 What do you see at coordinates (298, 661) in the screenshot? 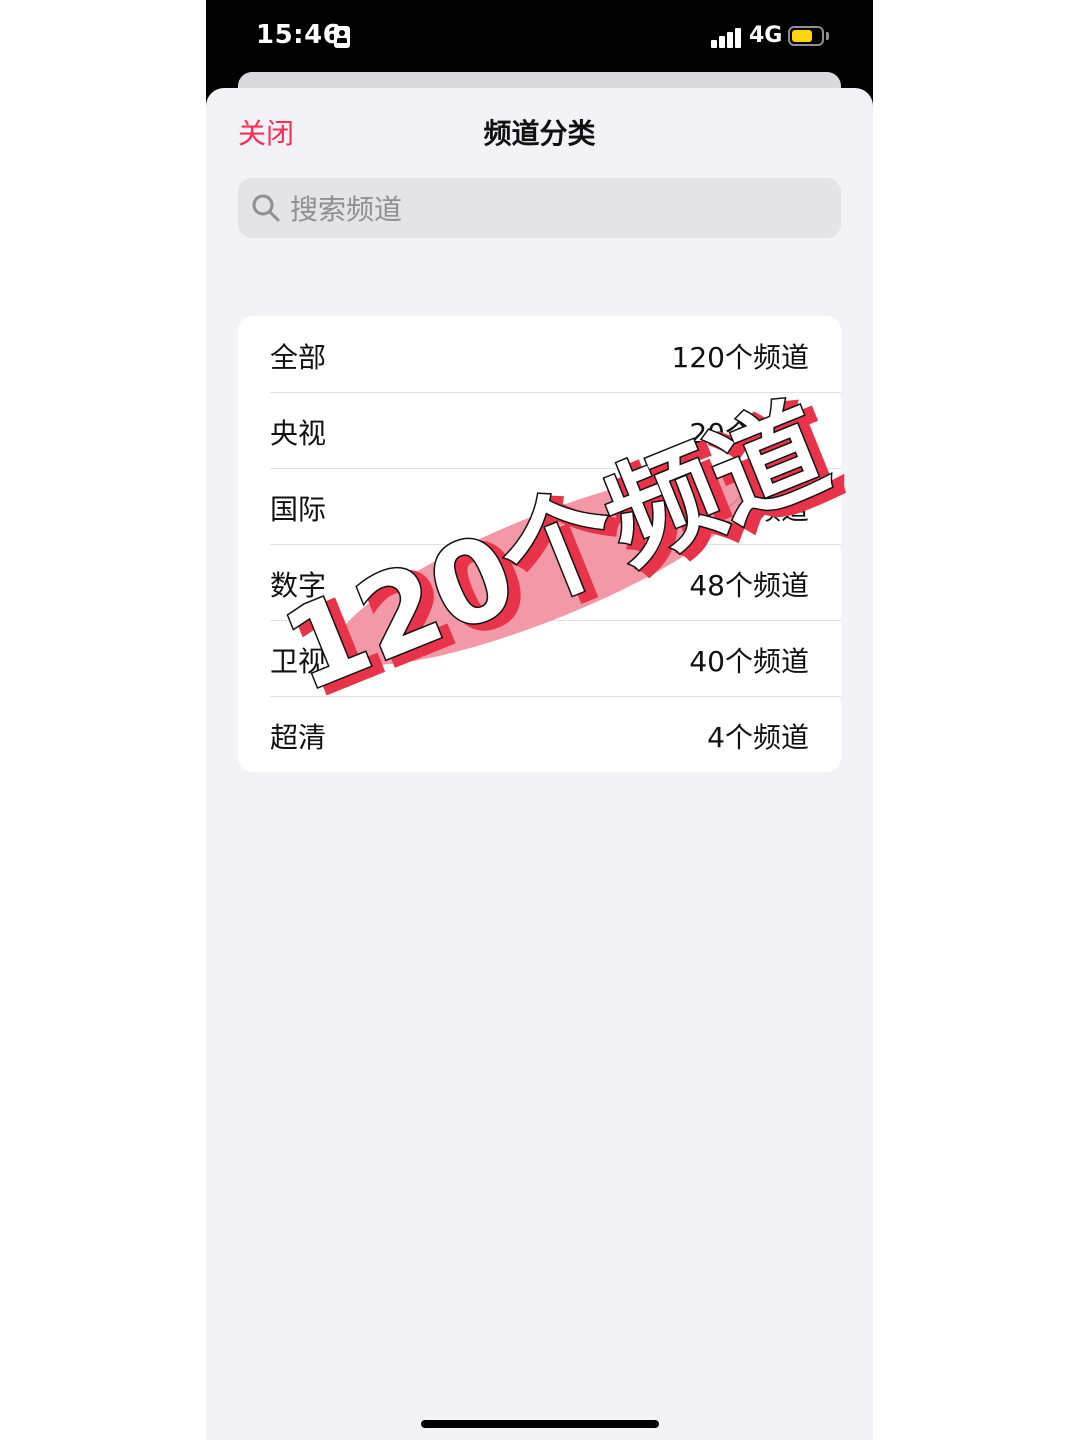
I see `category-name: 卫视` at bounding box center [298, 661].